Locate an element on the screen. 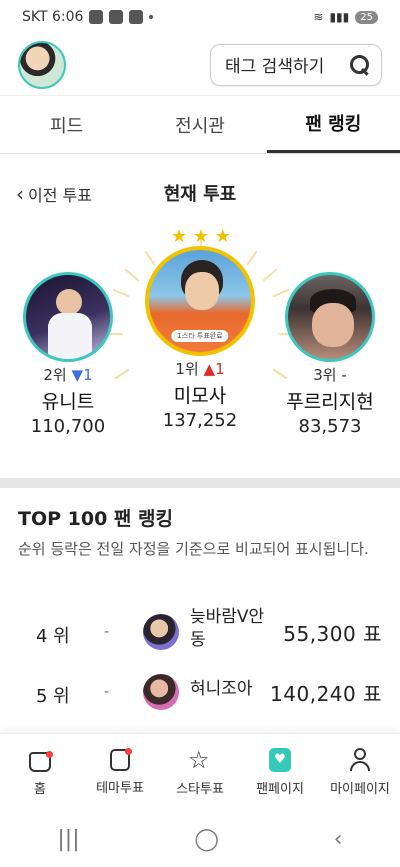  person-icon is located at coordinates (360, 760).